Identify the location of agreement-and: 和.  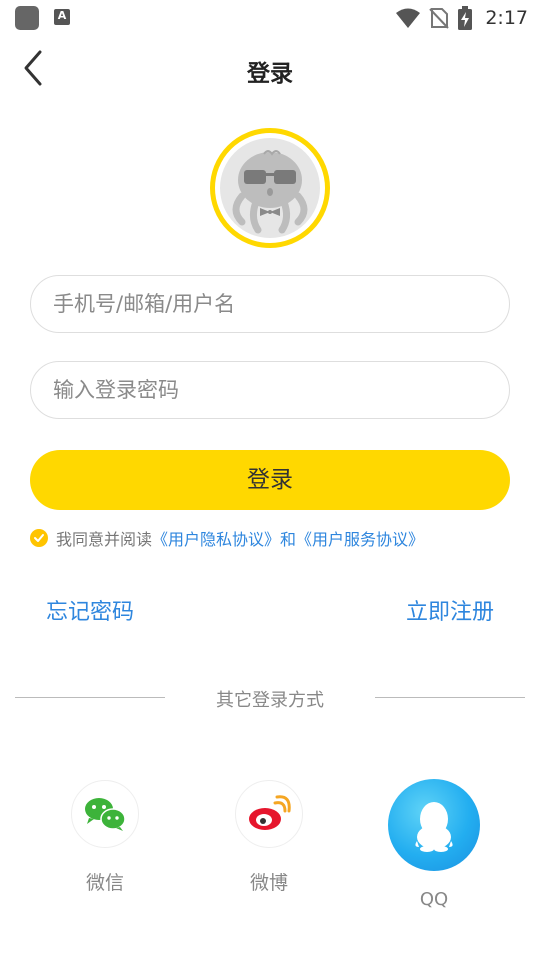
(288, 539).